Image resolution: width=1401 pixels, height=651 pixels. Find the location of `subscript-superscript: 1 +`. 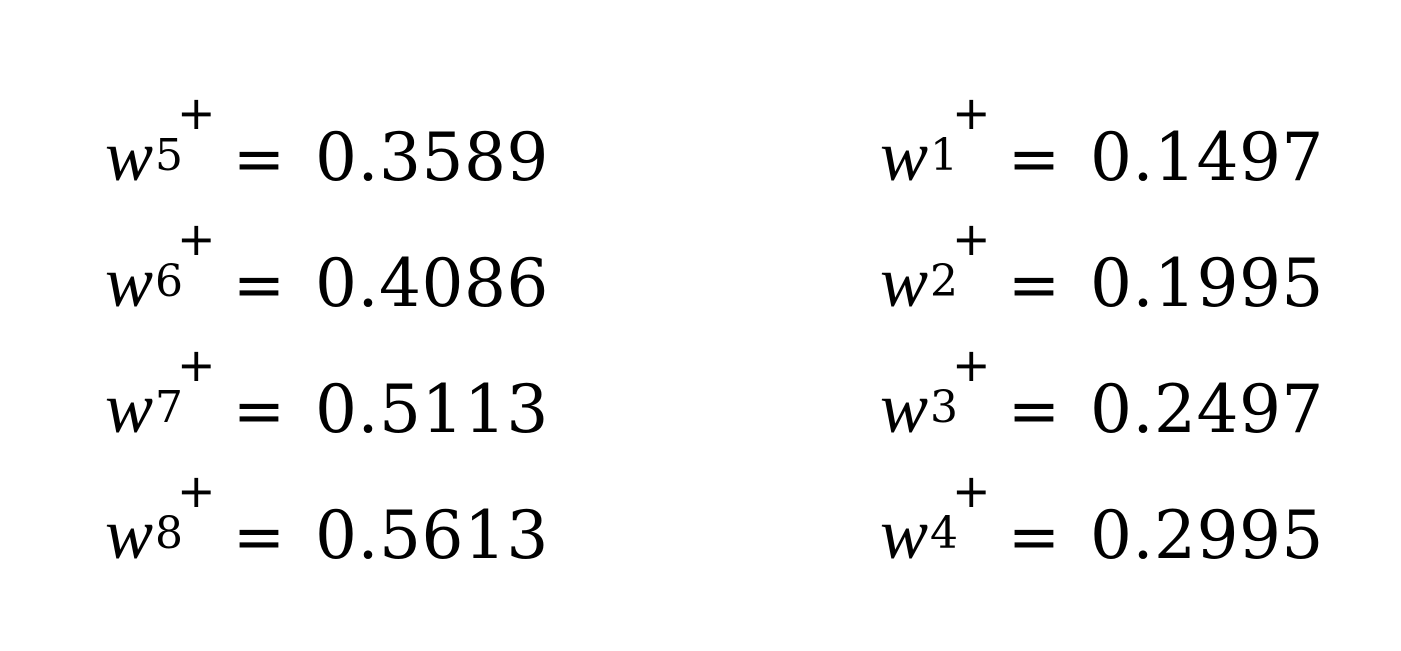

subscript-superscript: 1 + is located at coordinates (959, 135).